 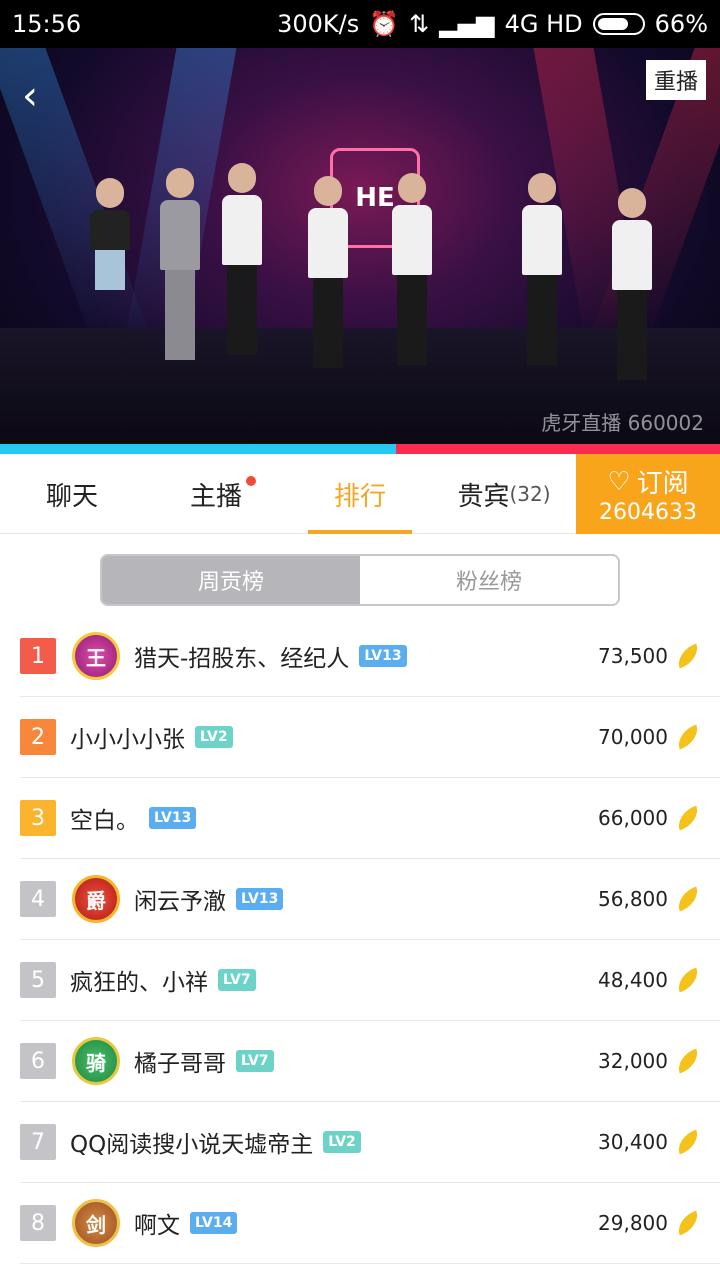 I want to click on status-bar: 15:56 300K/s ⏰ ⇅ ▂▄▆ 4G HD 66%, so click(x=360, y=24).